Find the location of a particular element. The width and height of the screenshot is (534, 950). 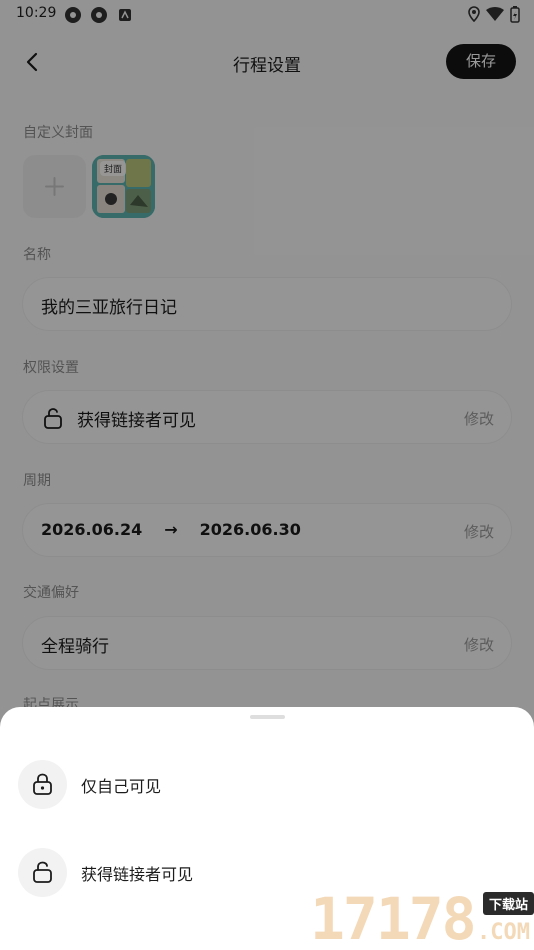

lock-icon is located at coordinates (42, 784).